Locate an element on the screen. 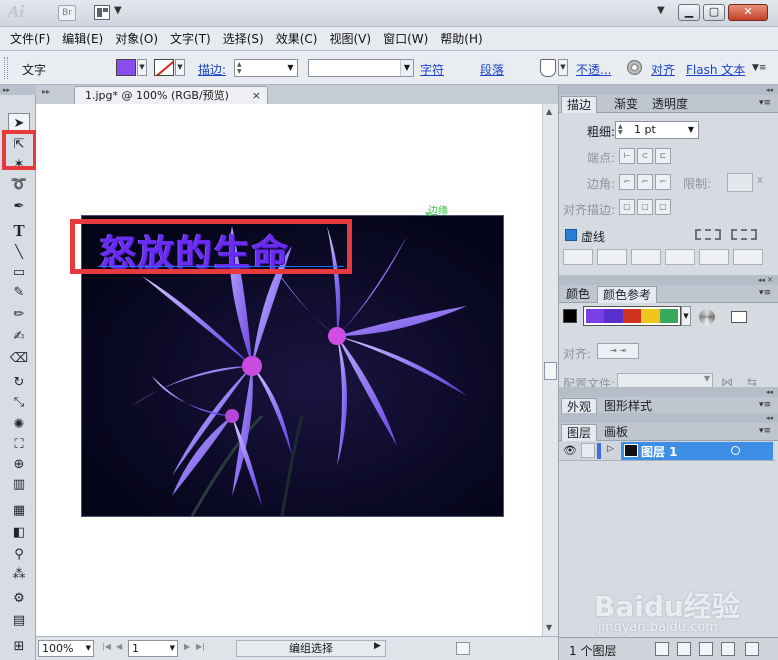  lasso-tool-icon: ➰ is located at coordinates (19, 185).